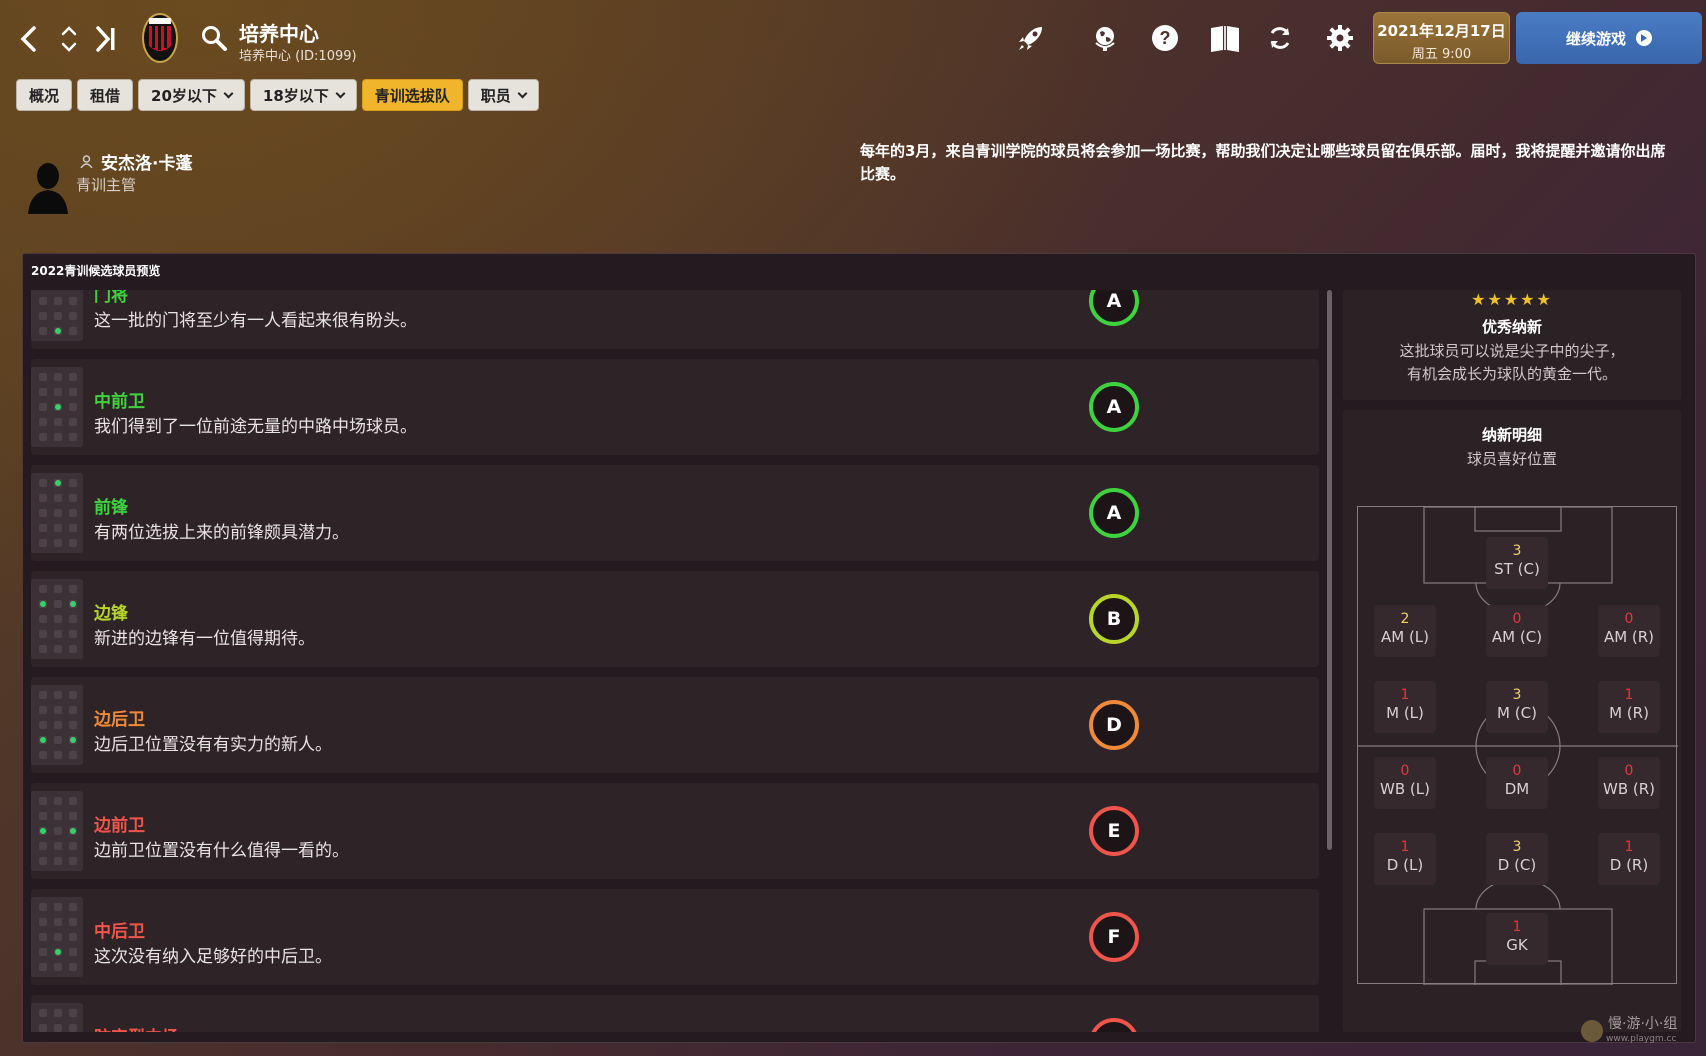 The width and height of the screenshot is (1706, 1056). Describe the element at coordinates (1329, 570) in the screenshot. I see `list-scrollbar` at that location.